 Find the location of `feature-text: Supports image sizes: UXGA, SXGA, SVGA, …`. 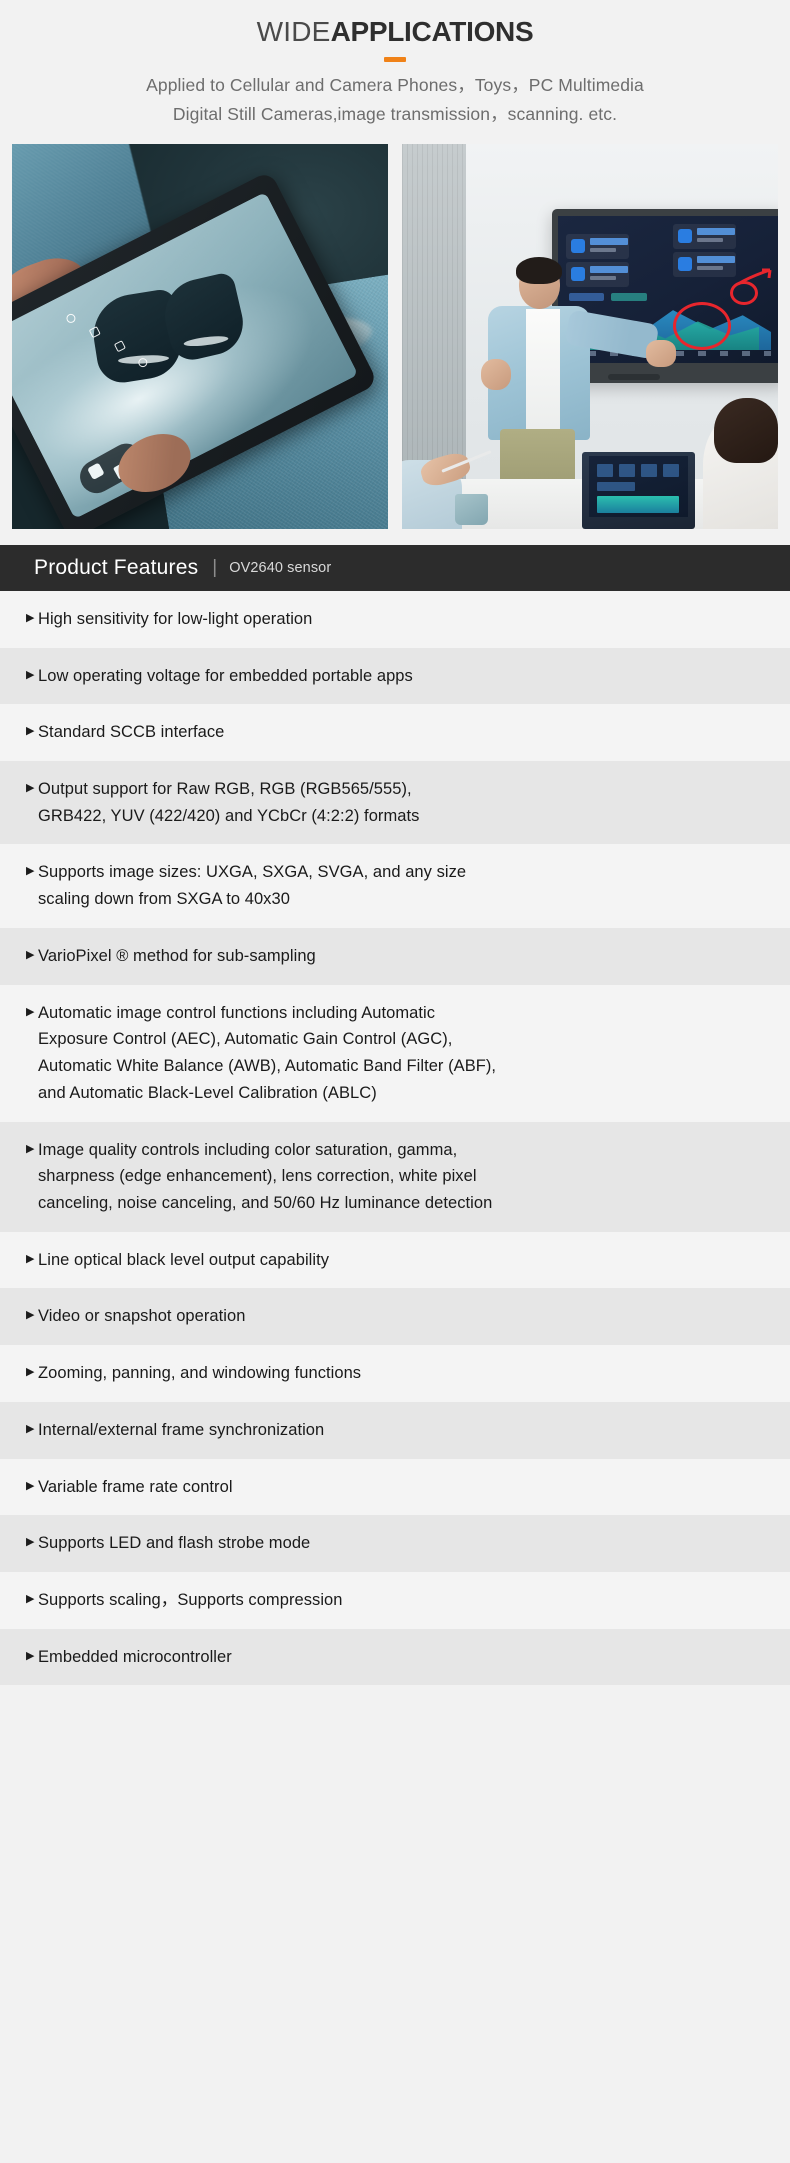

feature-text: Supports image sizes: UXGA, SXGA, SVGA, … is located at coordinates (252, 886).